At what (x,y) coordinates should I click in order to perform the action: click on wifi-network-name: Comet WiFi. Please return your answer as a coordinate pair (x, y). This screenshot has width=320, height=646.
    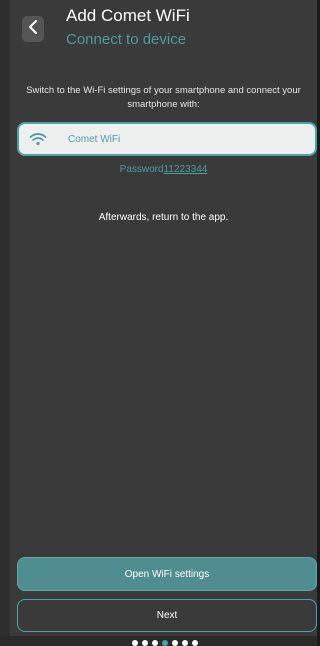
    Looking at the image, I should click on (94, 139).